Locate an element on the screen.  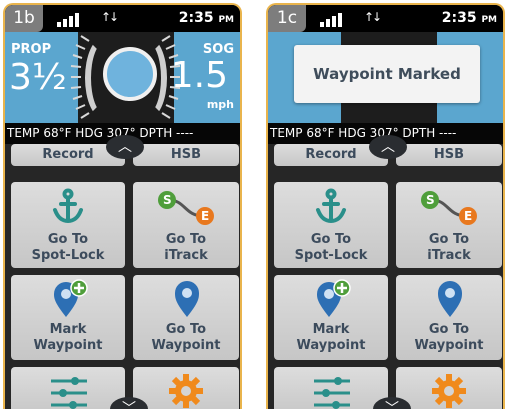
panel-tag: 1c is located at coordinates (287, 18).